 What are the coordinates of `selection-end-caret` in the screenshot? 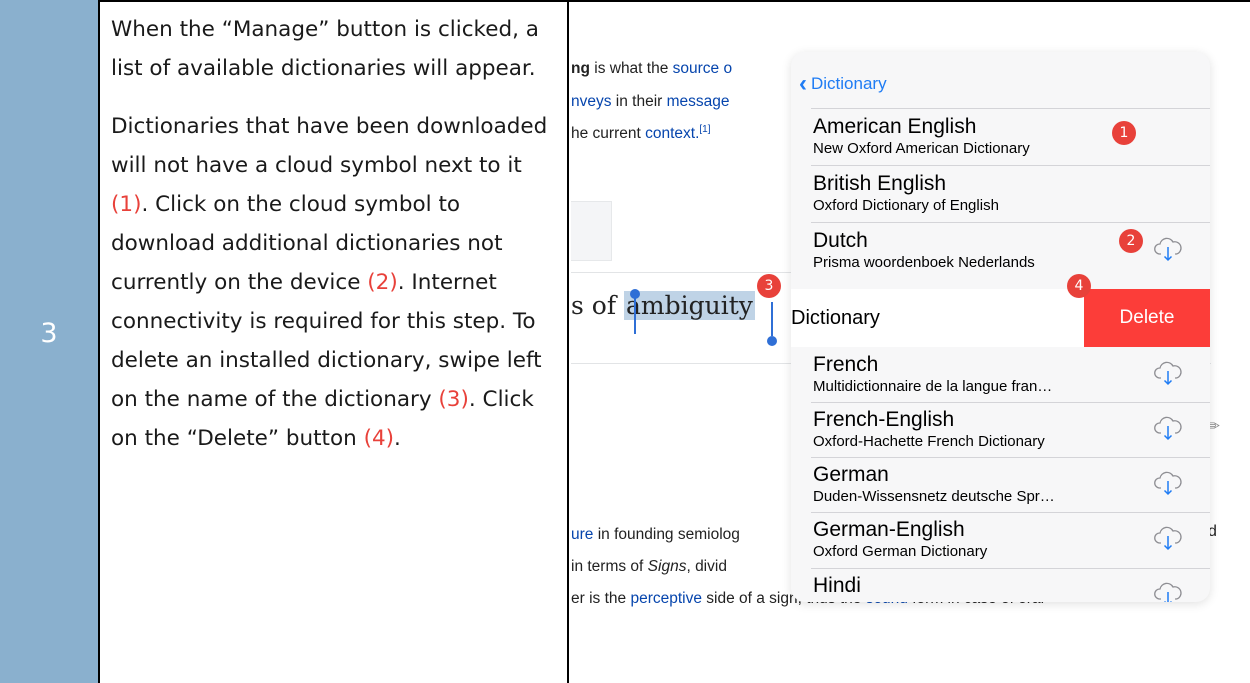 It's located at (772, 319).